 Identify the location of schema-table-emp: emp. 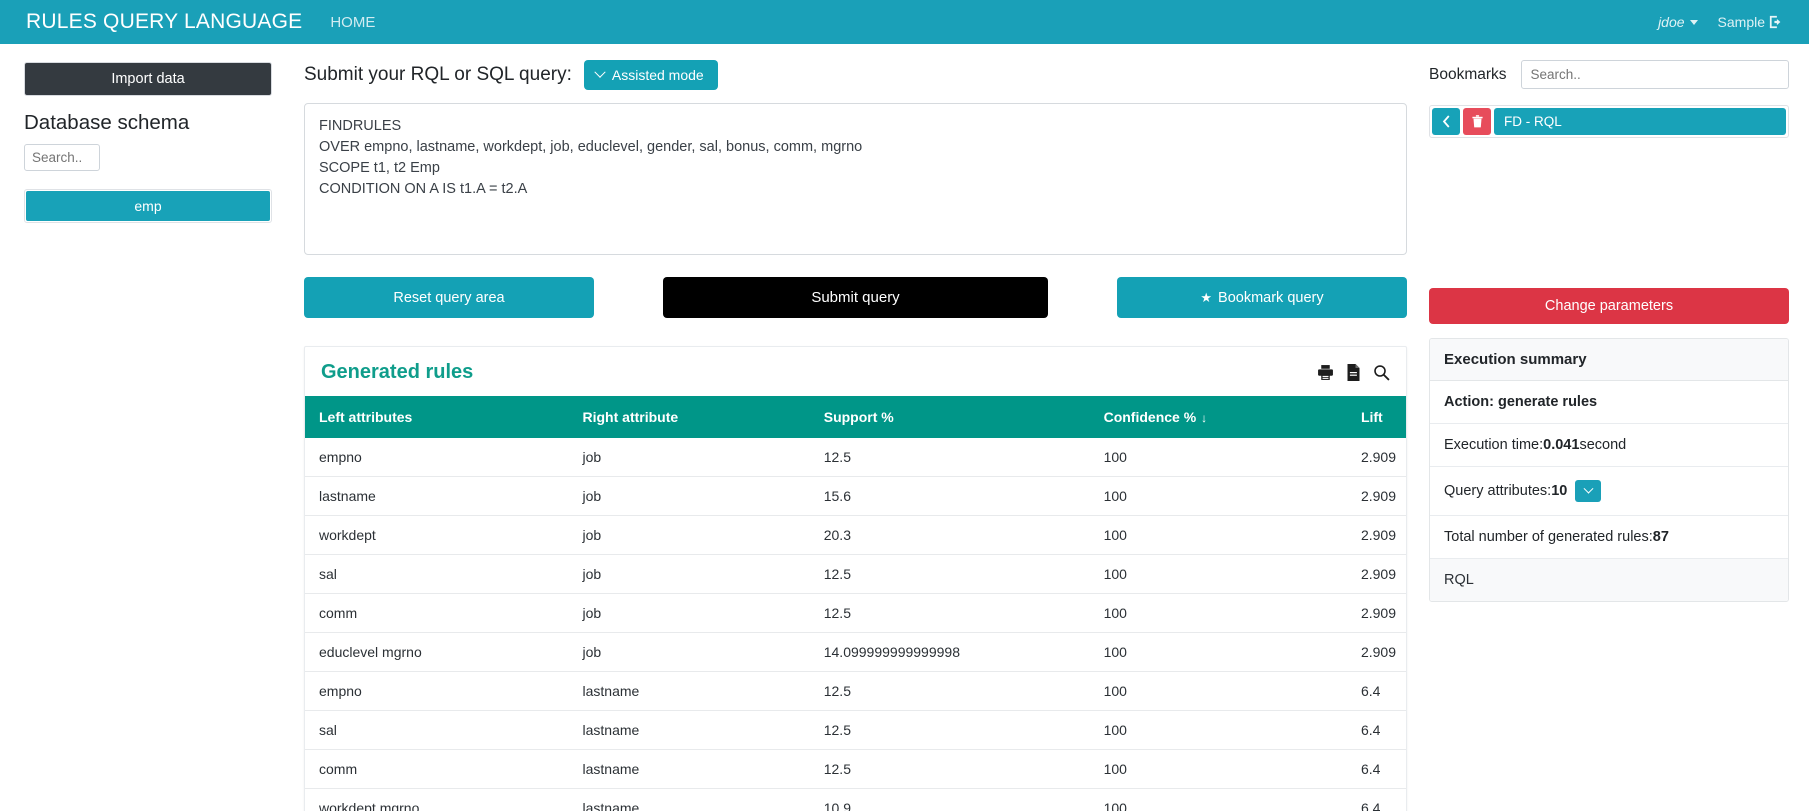
(148, 206).